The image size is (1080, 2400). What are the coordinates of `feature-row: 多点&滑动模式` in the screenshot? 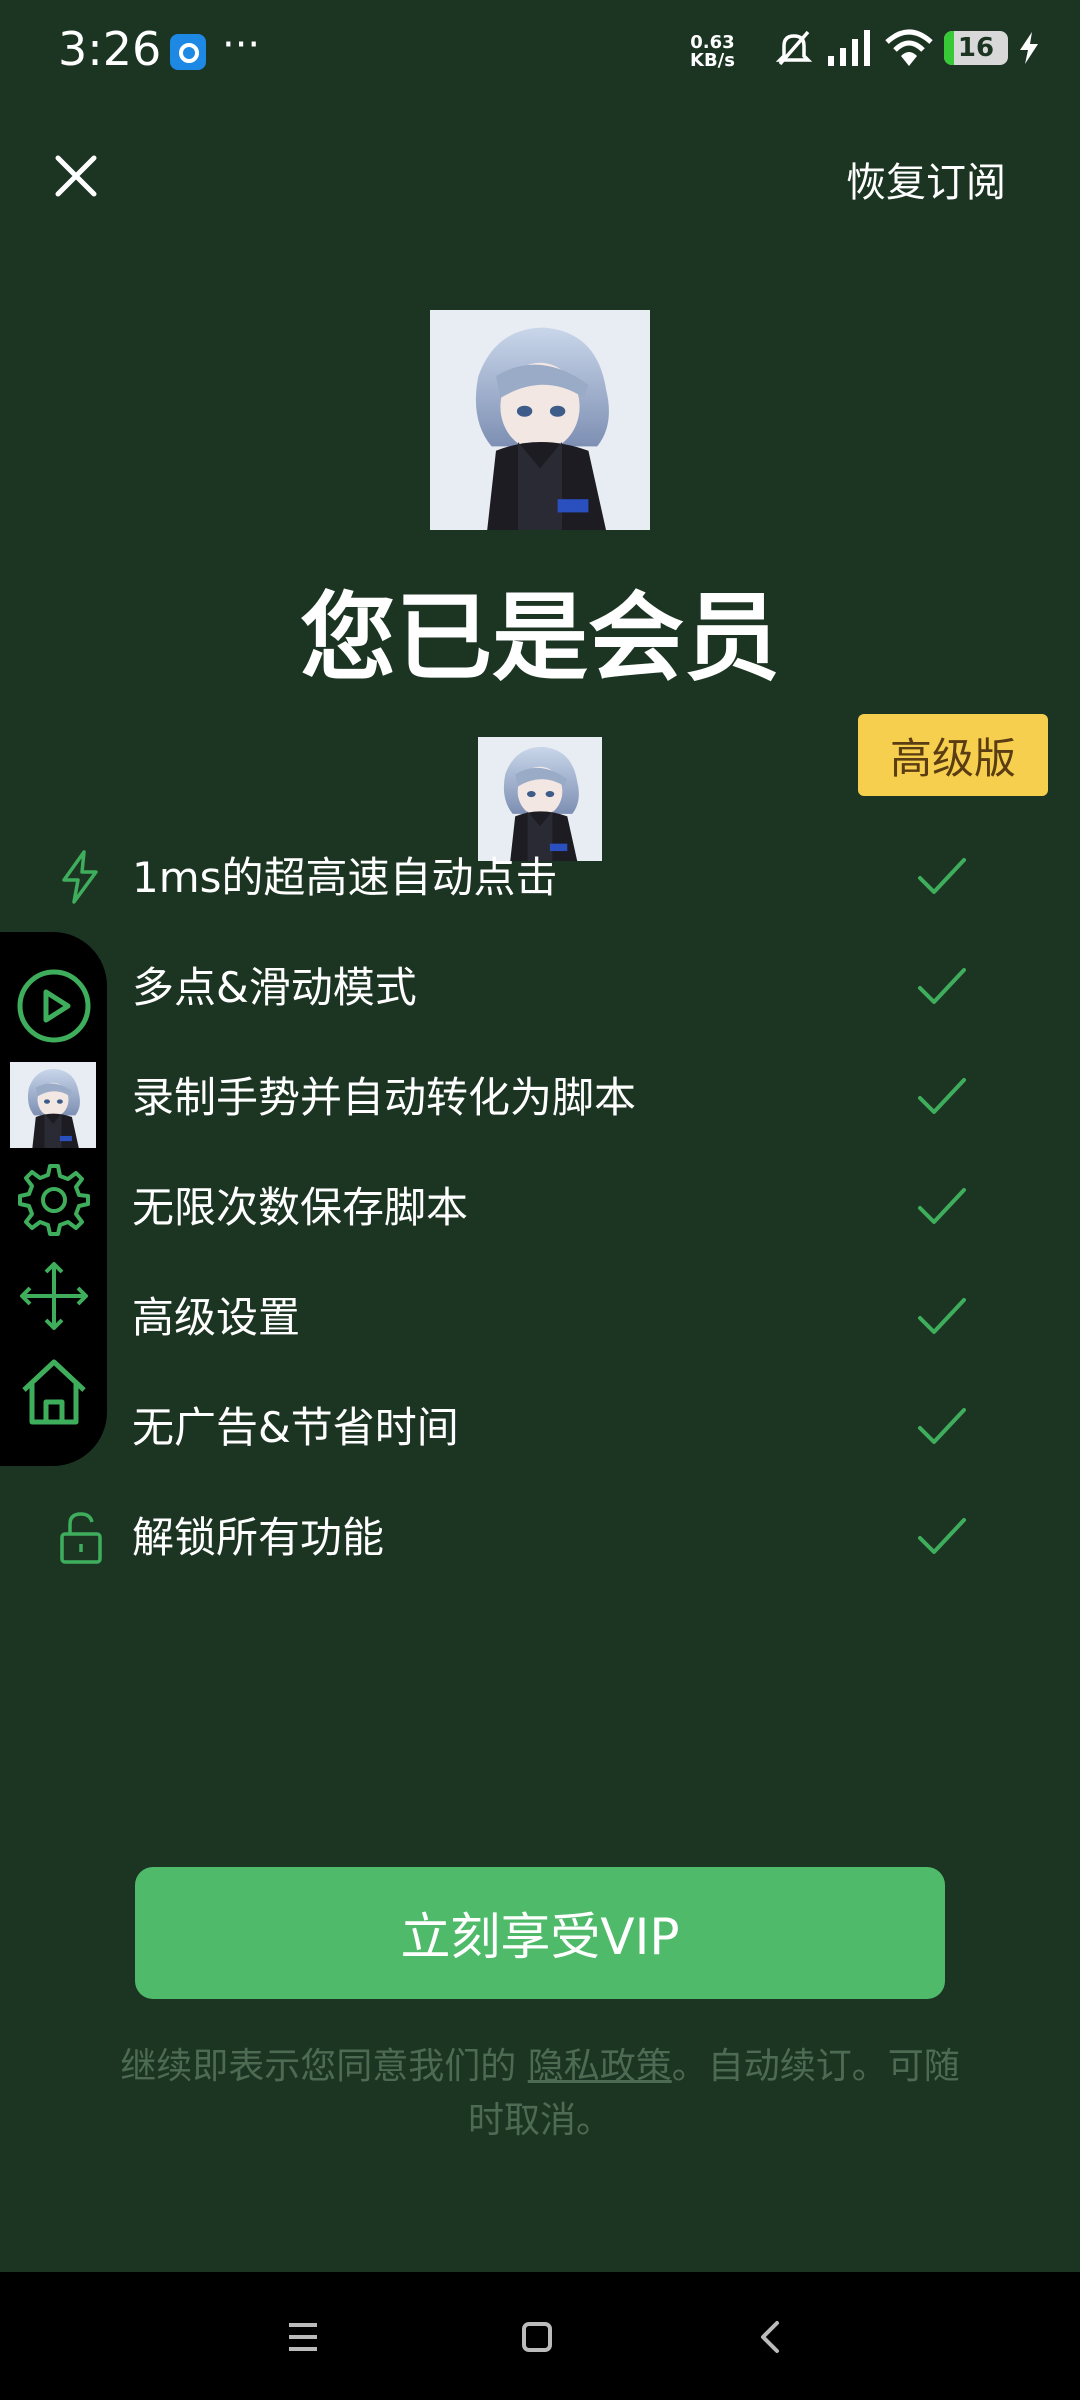 It's located at (540, 987).